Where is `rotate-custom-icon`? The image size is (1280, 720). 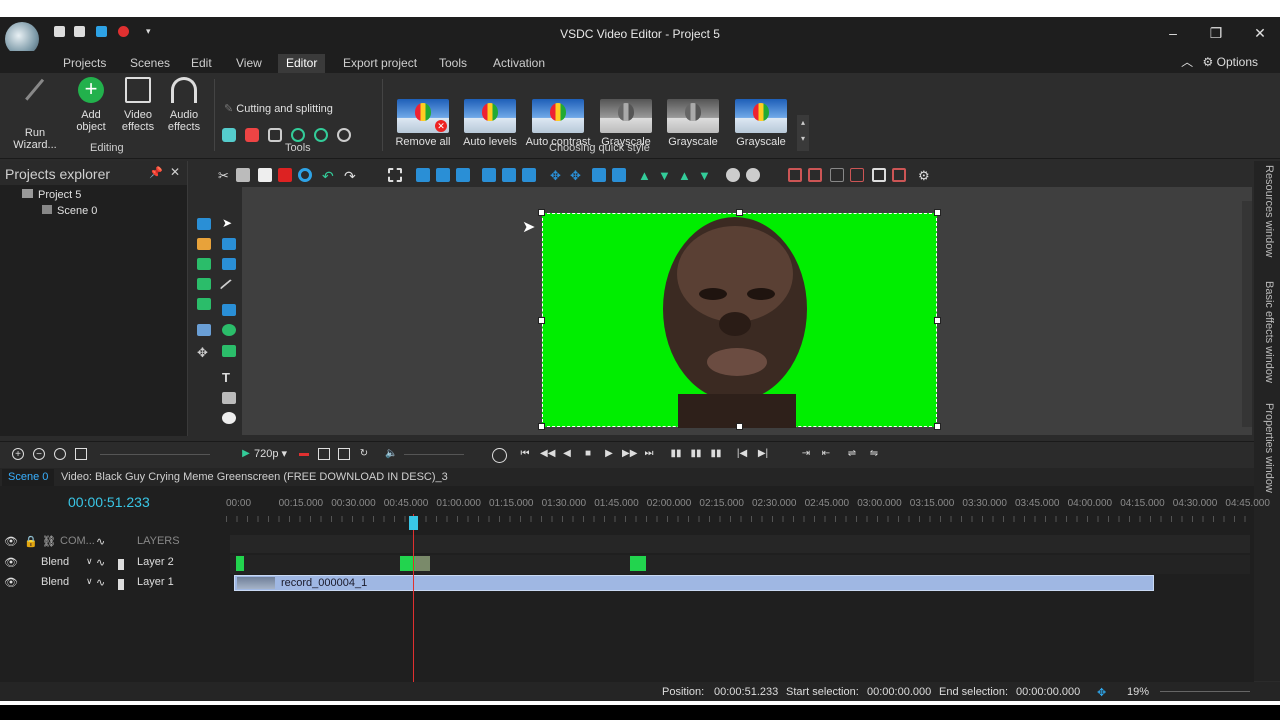 rotate-custom-icon is located at coordinates (344, 135).